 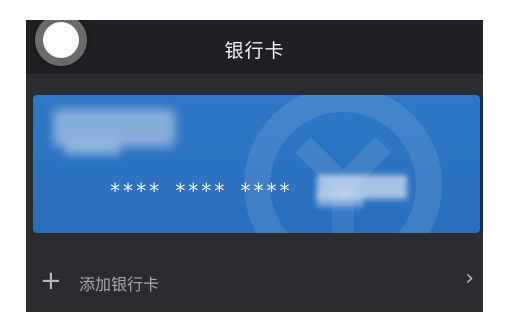 I want to click on title-bar: 银行卡, so click(x=254, y=47).